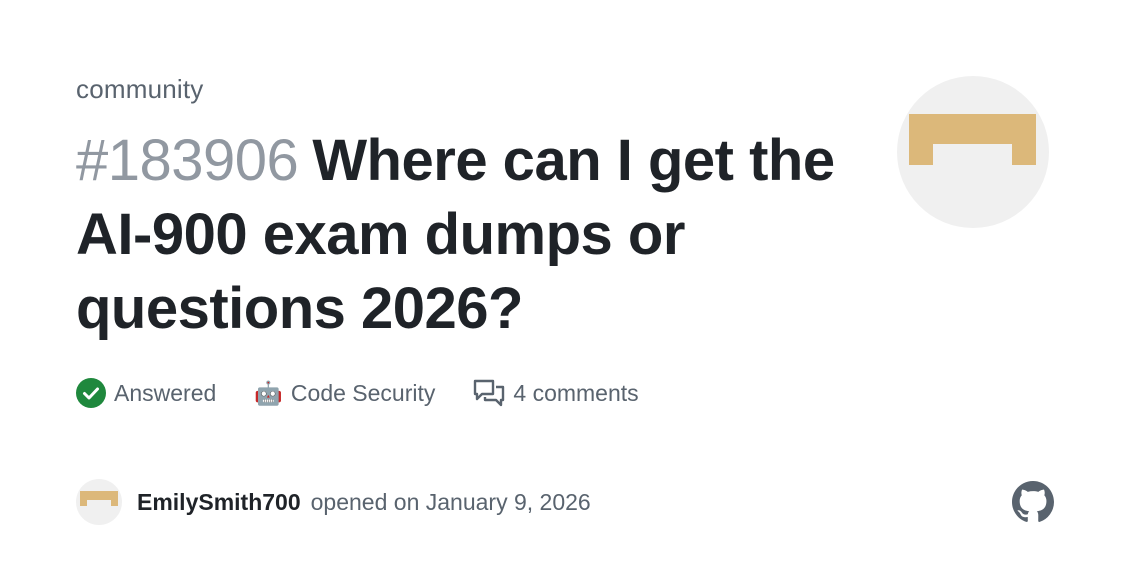 Image resolution: width=1140 pixels, height=570 pixels. What do you see at coordinates (219, 502) in the screenshot?
I see `author-username: EmilySmith700` at bounding box center [219, 502].